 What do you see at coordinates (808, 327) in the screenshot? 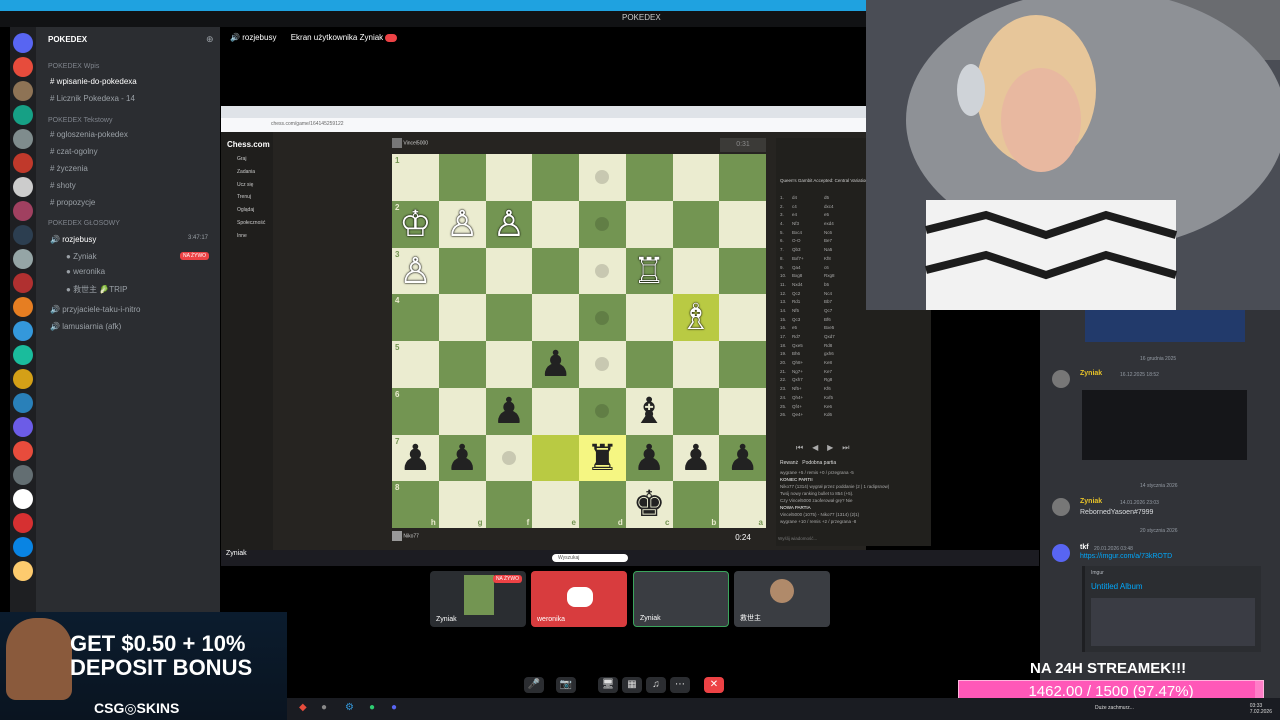
I see `white-move: e5` at bounding box center [808, 327].